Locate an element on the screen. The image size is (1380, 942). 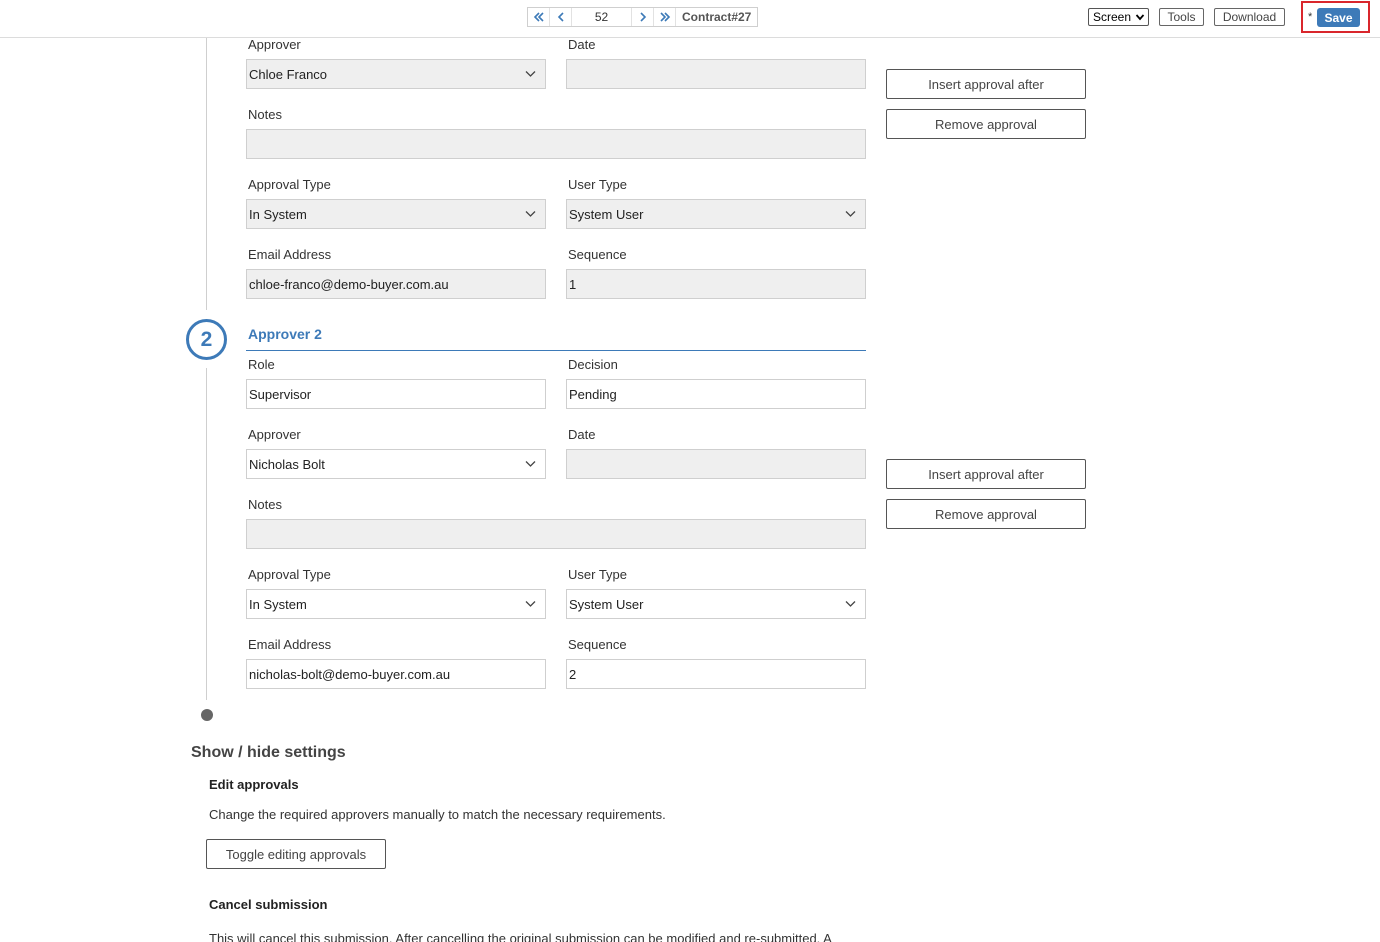
next-page-icon is located at coordinates (643, 17).